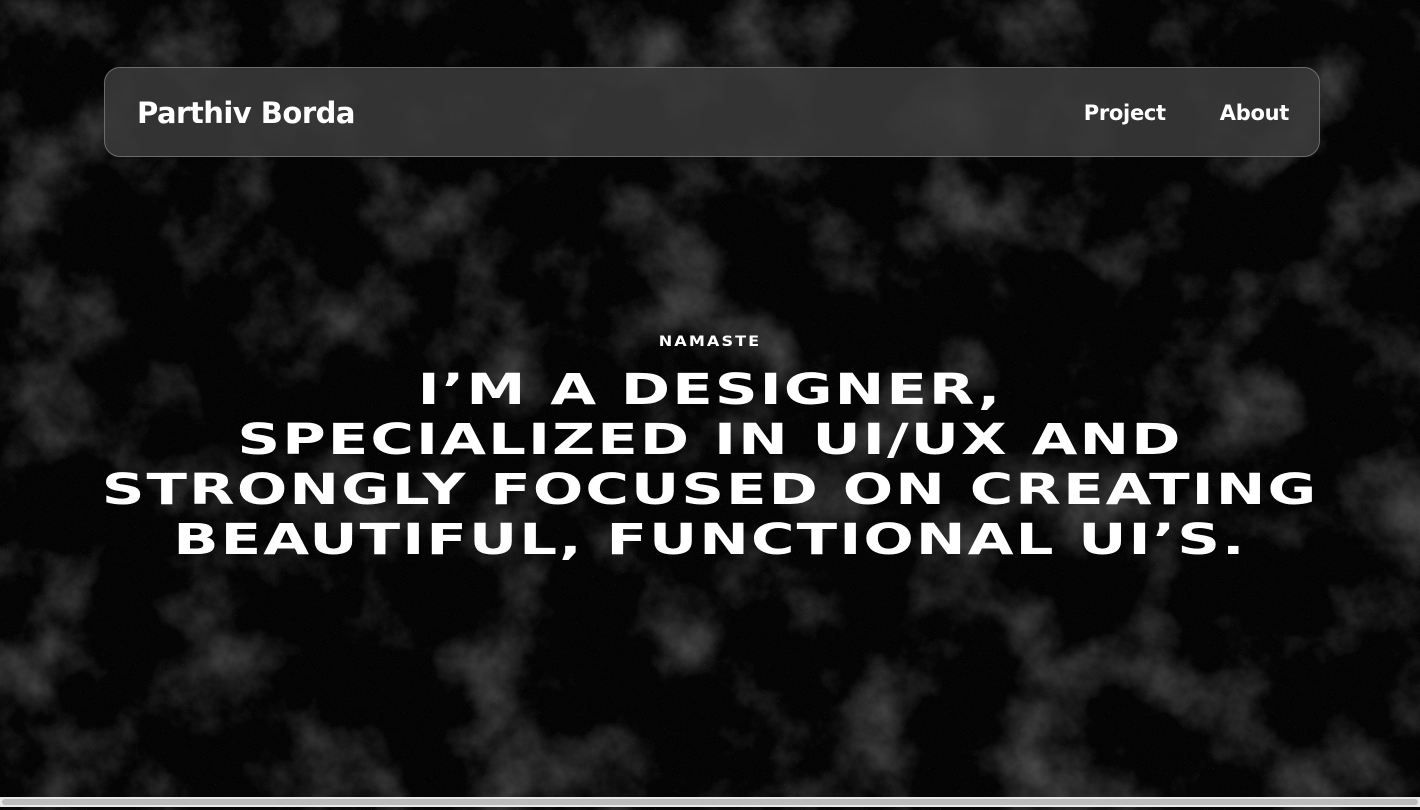 The width and height of the screenshot is (1420, 810). What do you see at coordinates (1255, 113) in the screenshot?
I see `nav-link-about: About` at bounding box center [1255, 113].